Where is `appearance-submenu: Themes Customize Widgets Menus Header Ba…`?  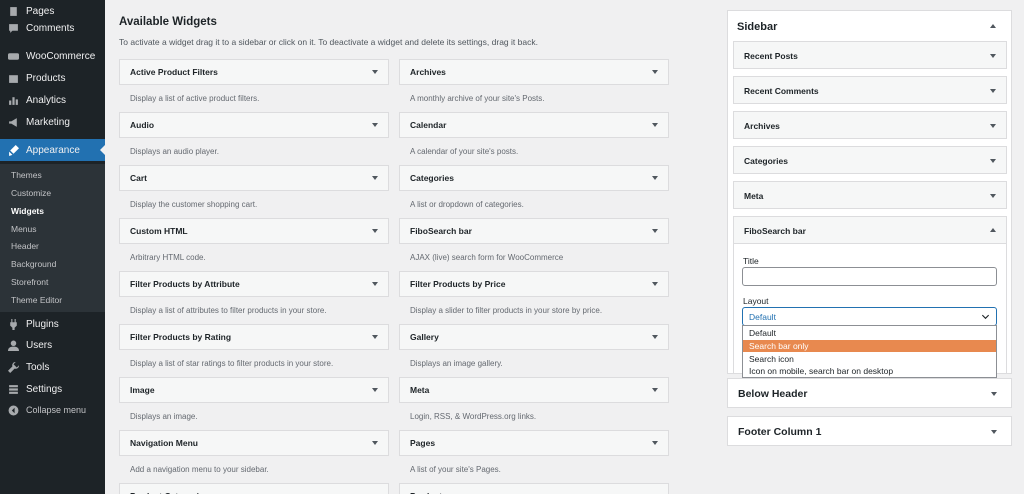 appearance-submenu: Themes Customize Widgets Menus Header Ba… is located at coordinates (52, 238).